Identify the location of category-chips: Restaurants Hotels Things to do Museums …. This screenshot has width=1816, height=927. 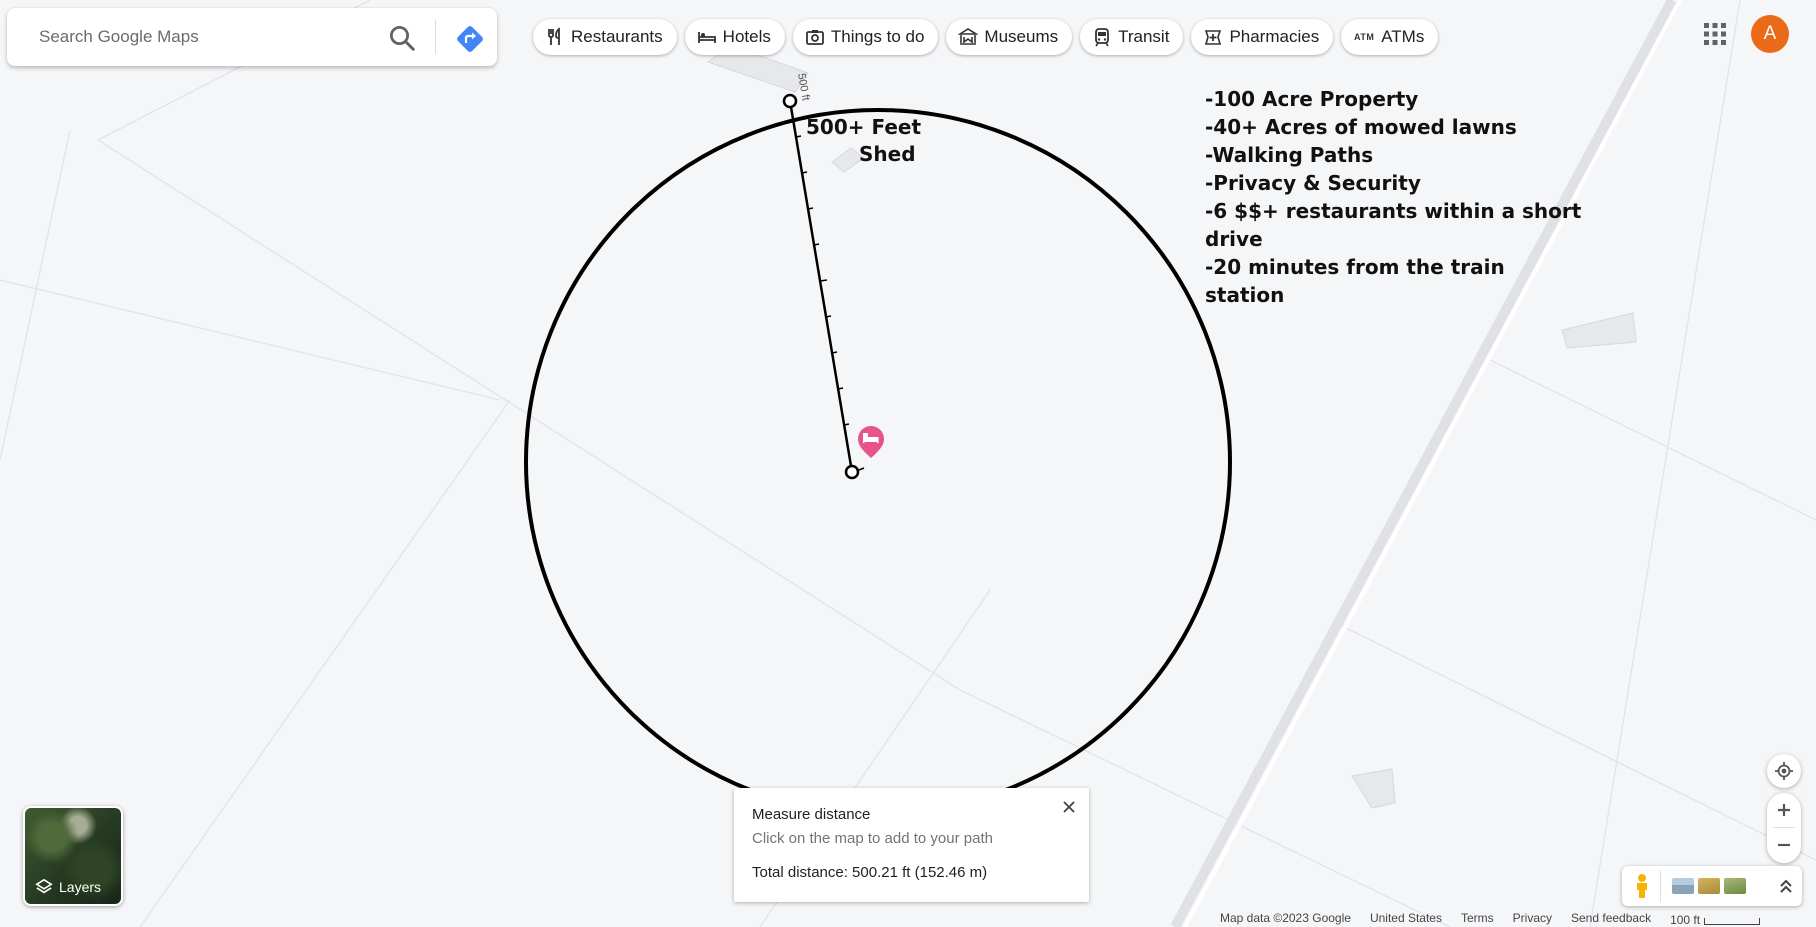
(986, 37).